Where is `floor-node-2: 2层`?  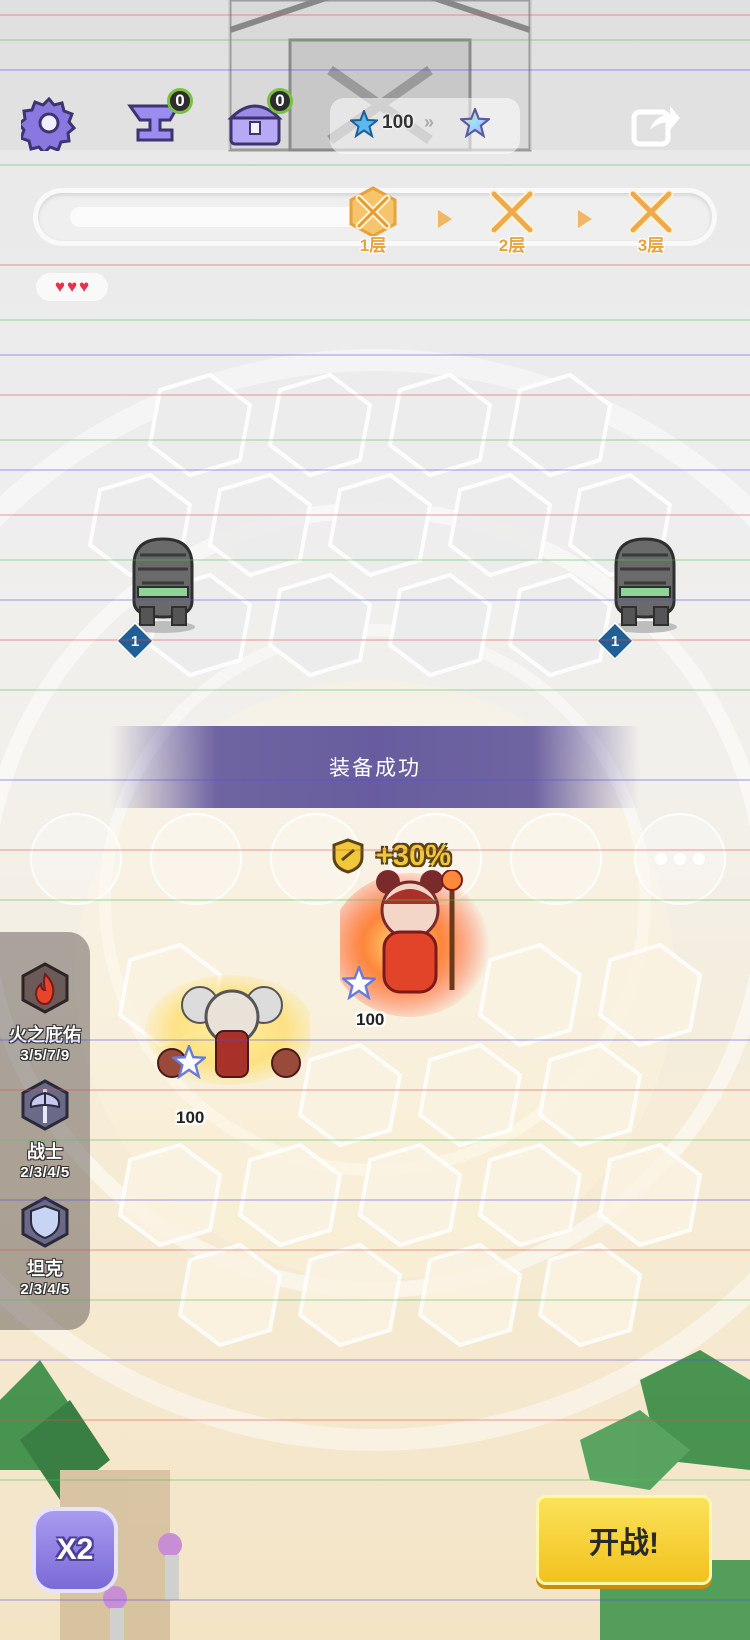
floor-node-2: 2层 is located at coordinates (512, 220).